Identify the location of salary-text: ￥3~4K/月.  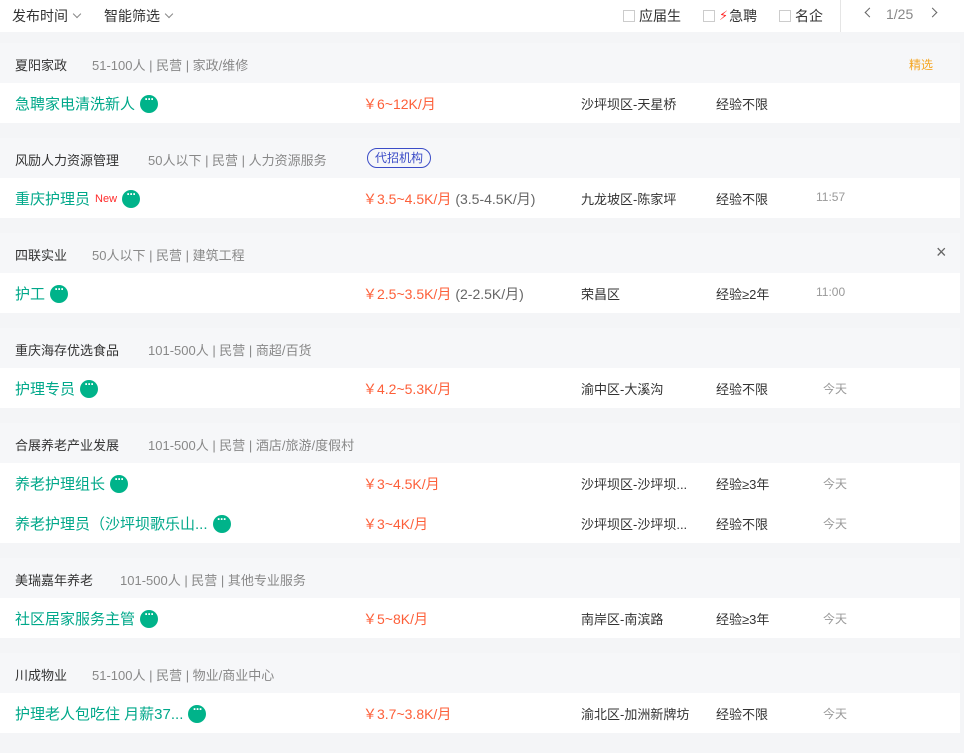
(395, 524).